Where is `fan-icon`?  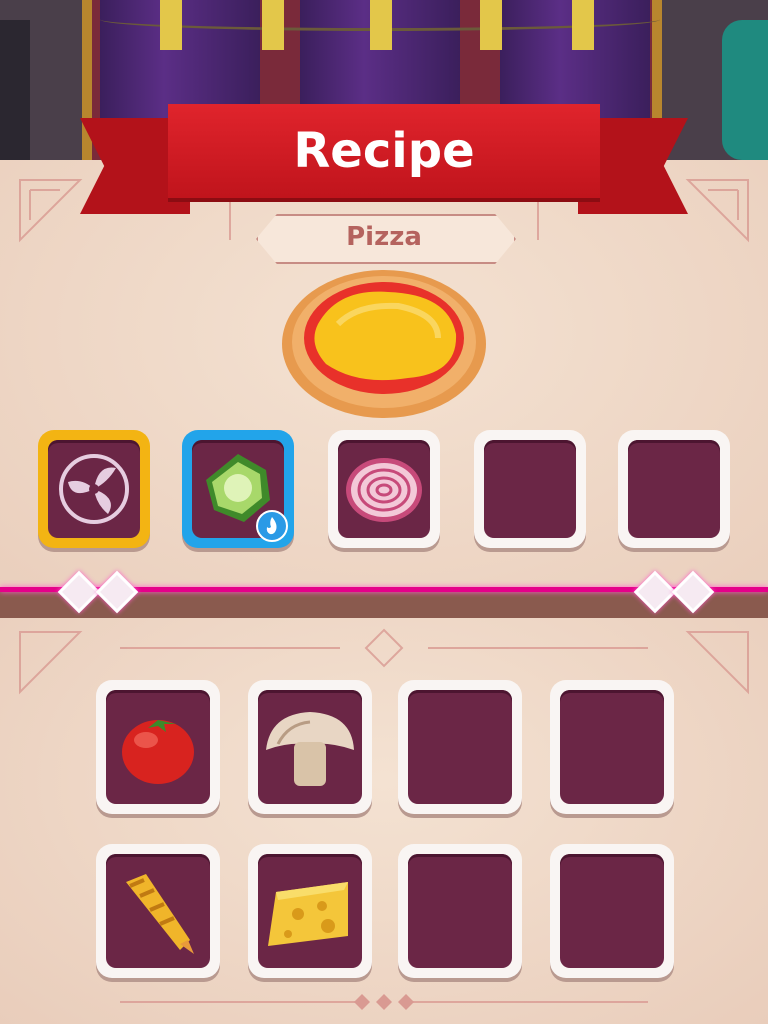
fan-icon is located at coordinates (94, 489).